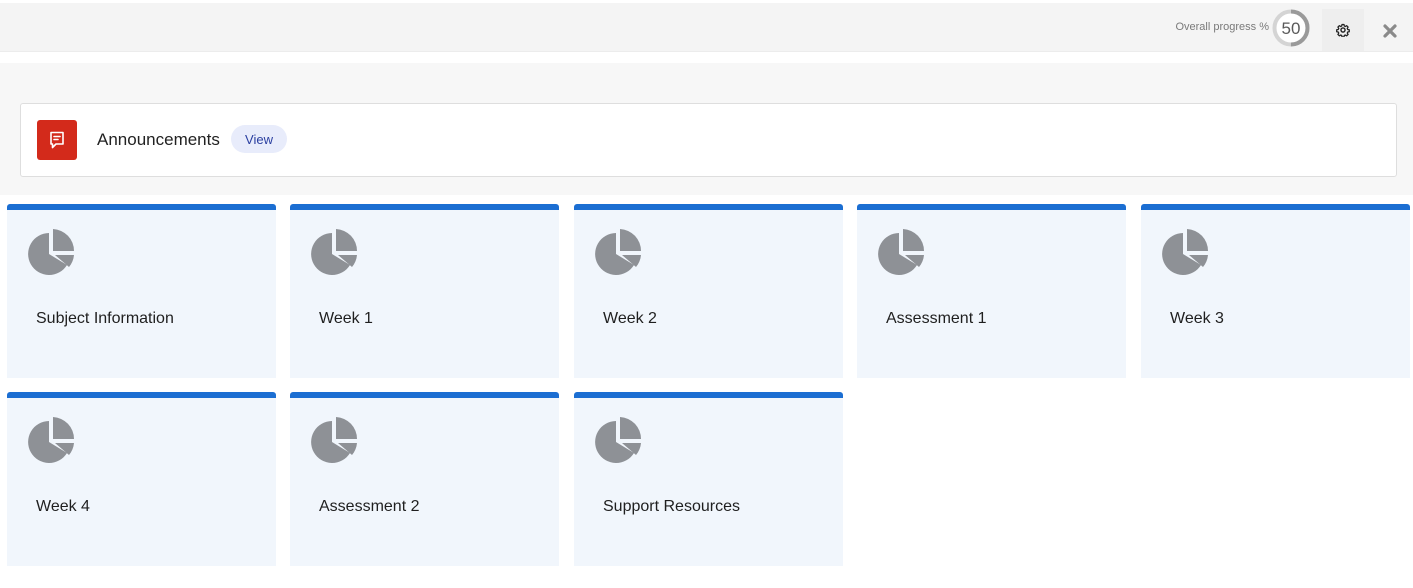 The width and height of the screenshot is (1413, 588). Describe the element at coordinates (105, 318) in the screenshot. I see `module-tile-label: Subject Information` at that location.